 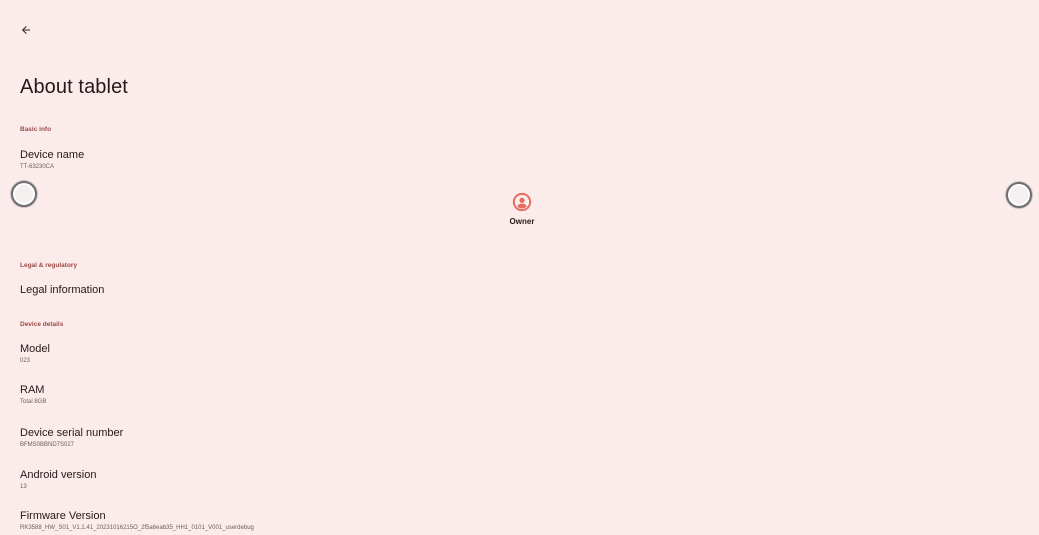 I want to click on device-name-item: Device name TT-63230CA, so click(x=510, y=160).